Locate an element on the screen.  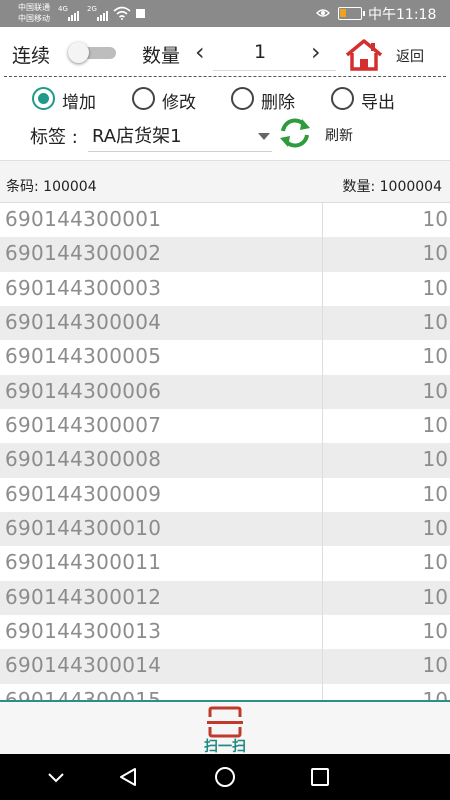
list-item: 690144300009 10 is located at coordinates (225, 495).